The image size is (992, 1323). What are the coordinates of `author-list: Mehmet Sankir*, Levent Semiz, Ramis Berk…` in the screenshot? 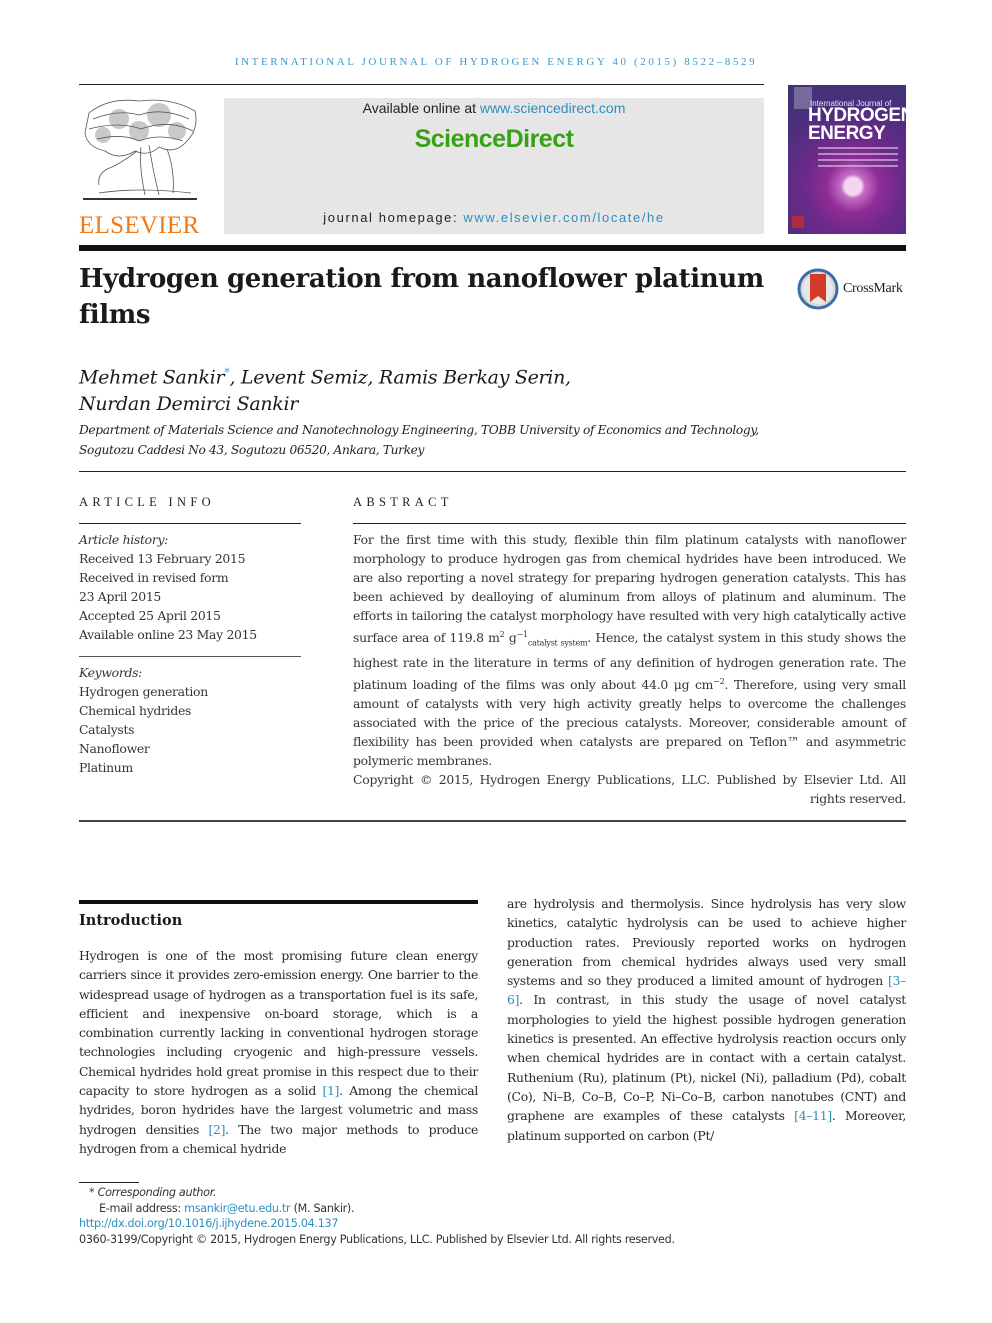 It's located at (429, 388).